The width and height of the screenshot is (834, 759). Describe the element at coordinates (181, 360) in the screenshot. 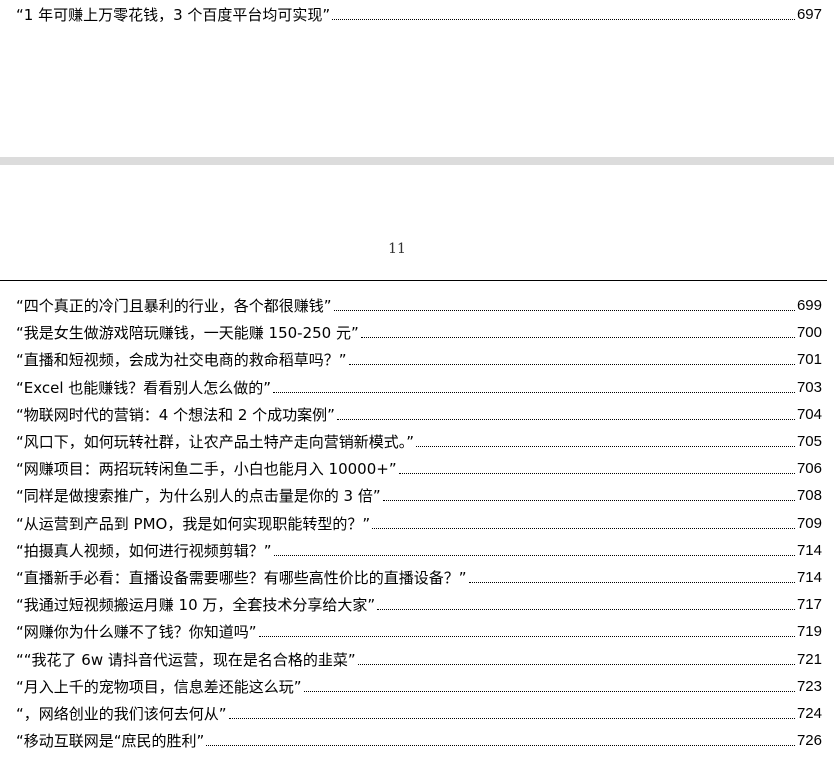

I see `toc-entry-title: “直播和短视频，会成为社交电商的救命稻草吗？”` at that location.